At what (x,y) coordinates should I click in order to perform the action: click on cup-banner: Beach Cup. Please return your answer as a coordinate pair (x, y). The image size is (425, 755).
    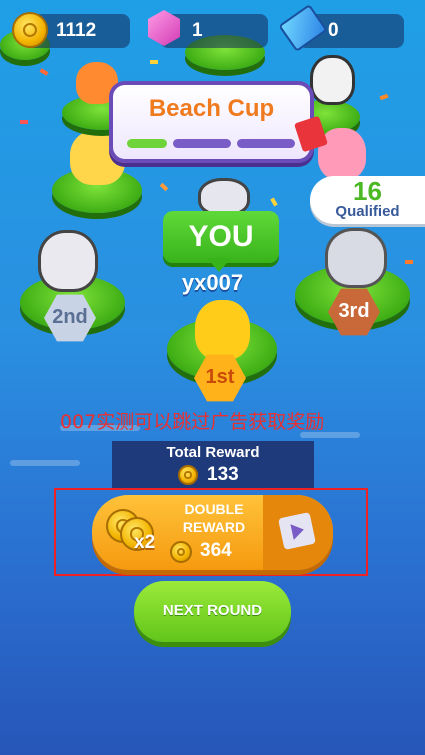
    Looking at the image, I should click on (218, 122).